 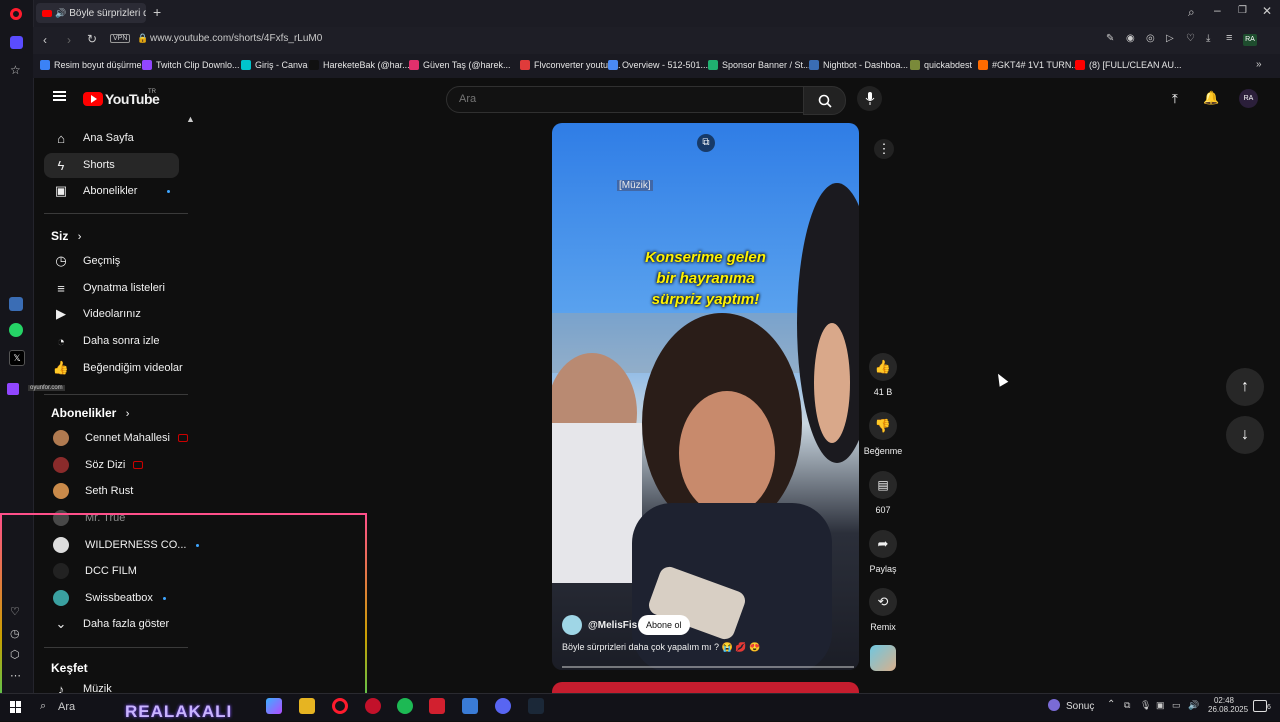 I want to click on sidebar-item-videolarınız: ▶ Videolarınız, so click(x=96, y=314).